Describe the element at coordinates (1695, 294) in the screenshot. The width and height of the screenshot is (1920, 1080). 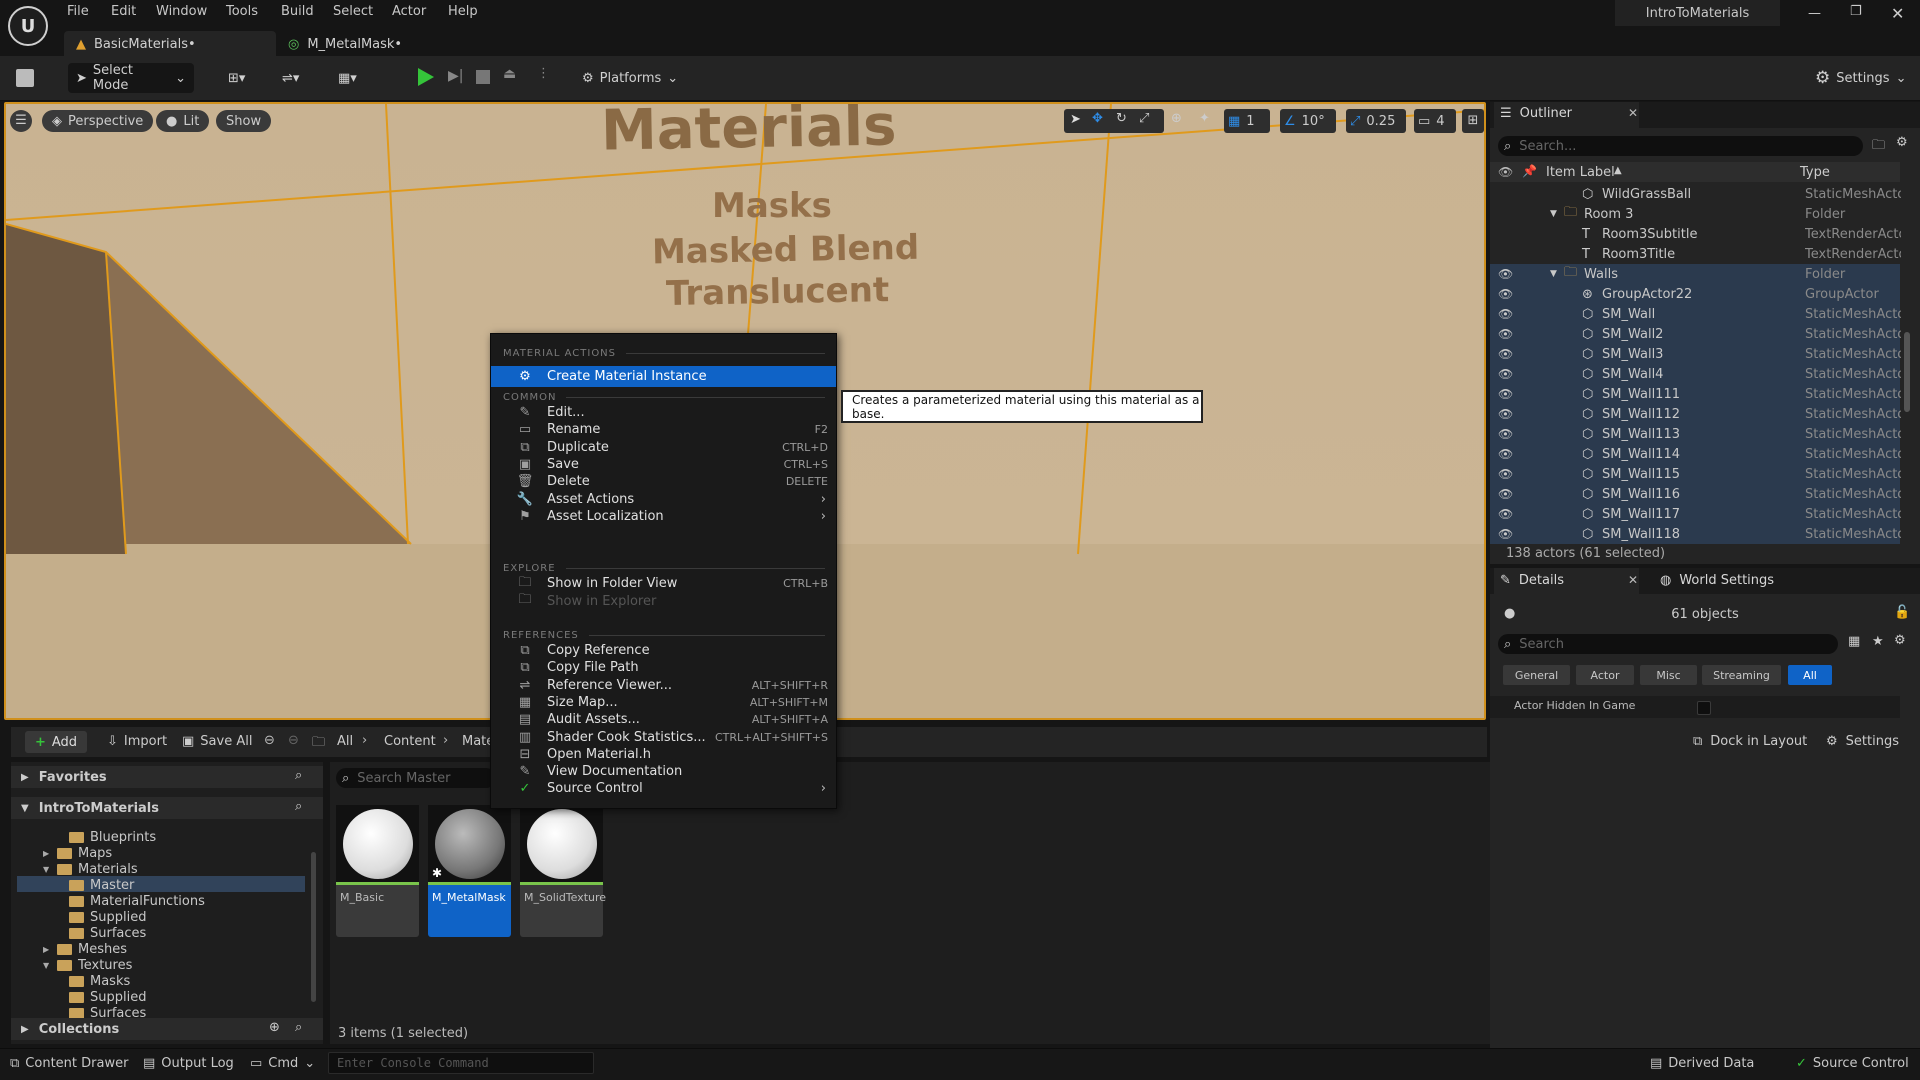
I see `outliner-row: 👁 ⊛ GroupActor22 GroupActor` at that location.